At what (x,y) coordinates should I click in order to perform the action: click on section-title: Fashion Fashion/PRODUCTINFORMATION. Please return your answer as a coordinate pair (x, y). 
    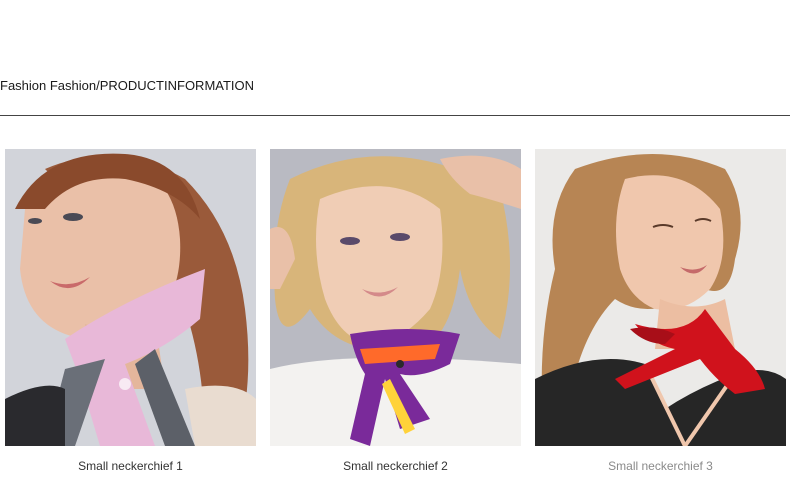
    Looking at the image, I should click on (127, 85).